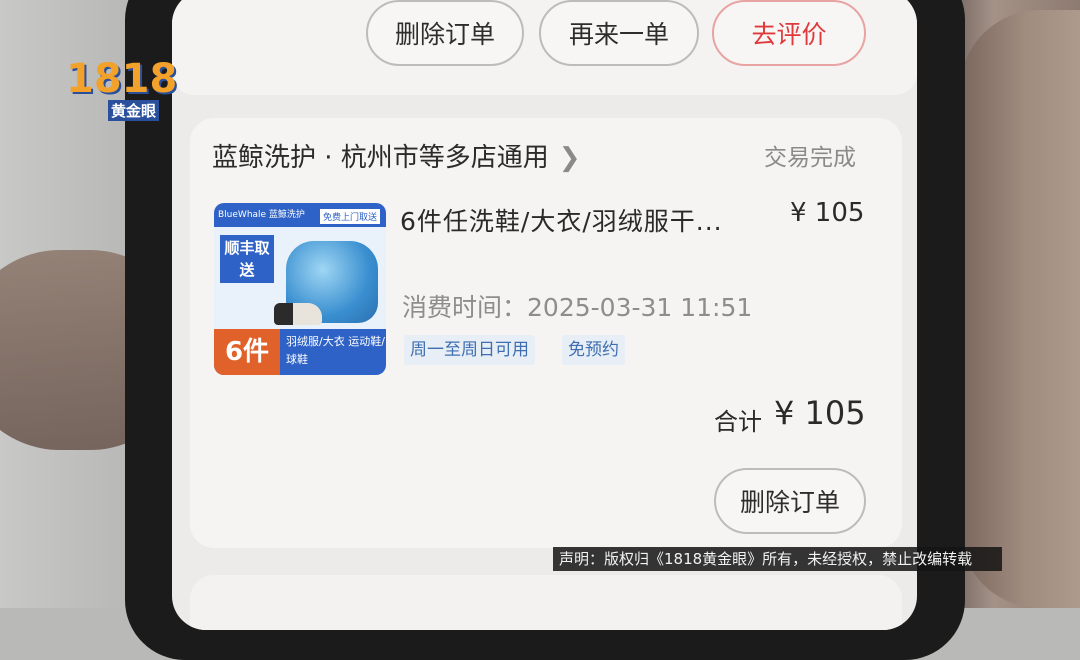 The height and width of the screenshot is (660, 1080). I want to click on top-reorder-button: 再来一单, so click(619, 33).